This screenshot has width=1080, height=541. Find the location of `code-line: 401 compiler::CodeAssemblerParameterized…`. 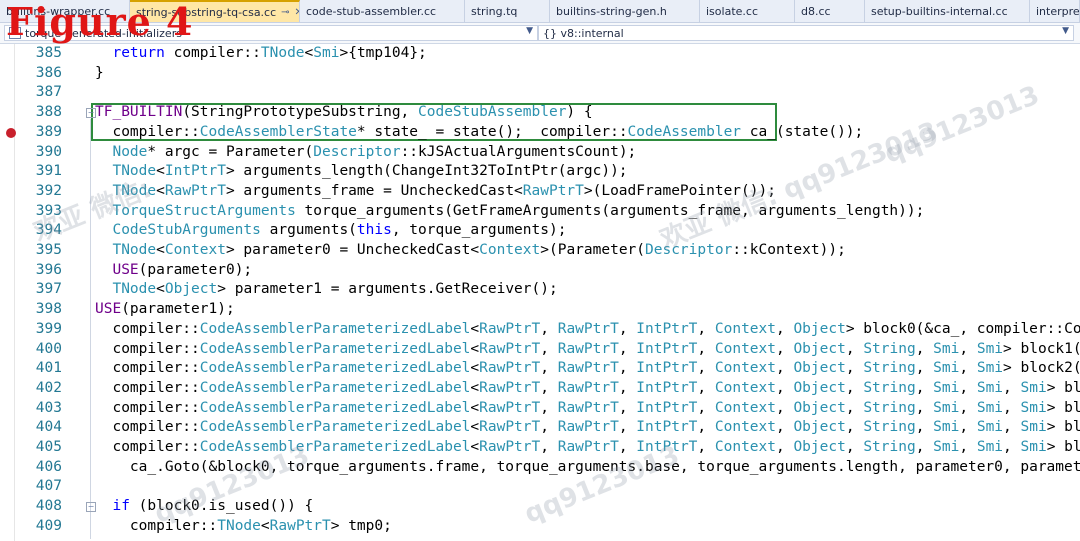

code-line: 401 compiler::CodeAssemblerParameterized… is located at coordinates (540, 369).